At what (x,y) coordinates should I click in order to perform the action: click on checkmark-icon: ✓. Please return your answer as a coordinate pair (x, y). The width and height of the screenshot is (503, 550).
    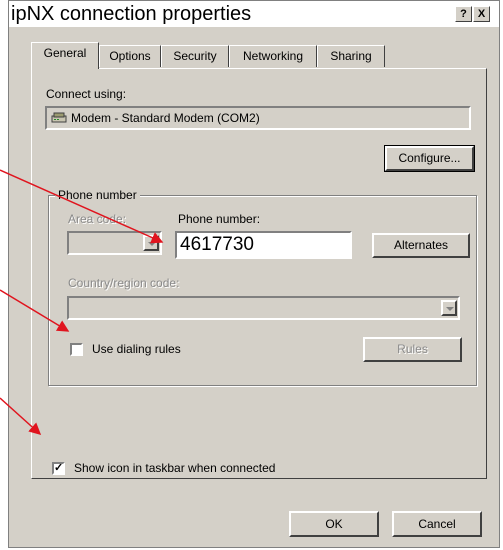
    Looking at the image, I should click on (59, 468).